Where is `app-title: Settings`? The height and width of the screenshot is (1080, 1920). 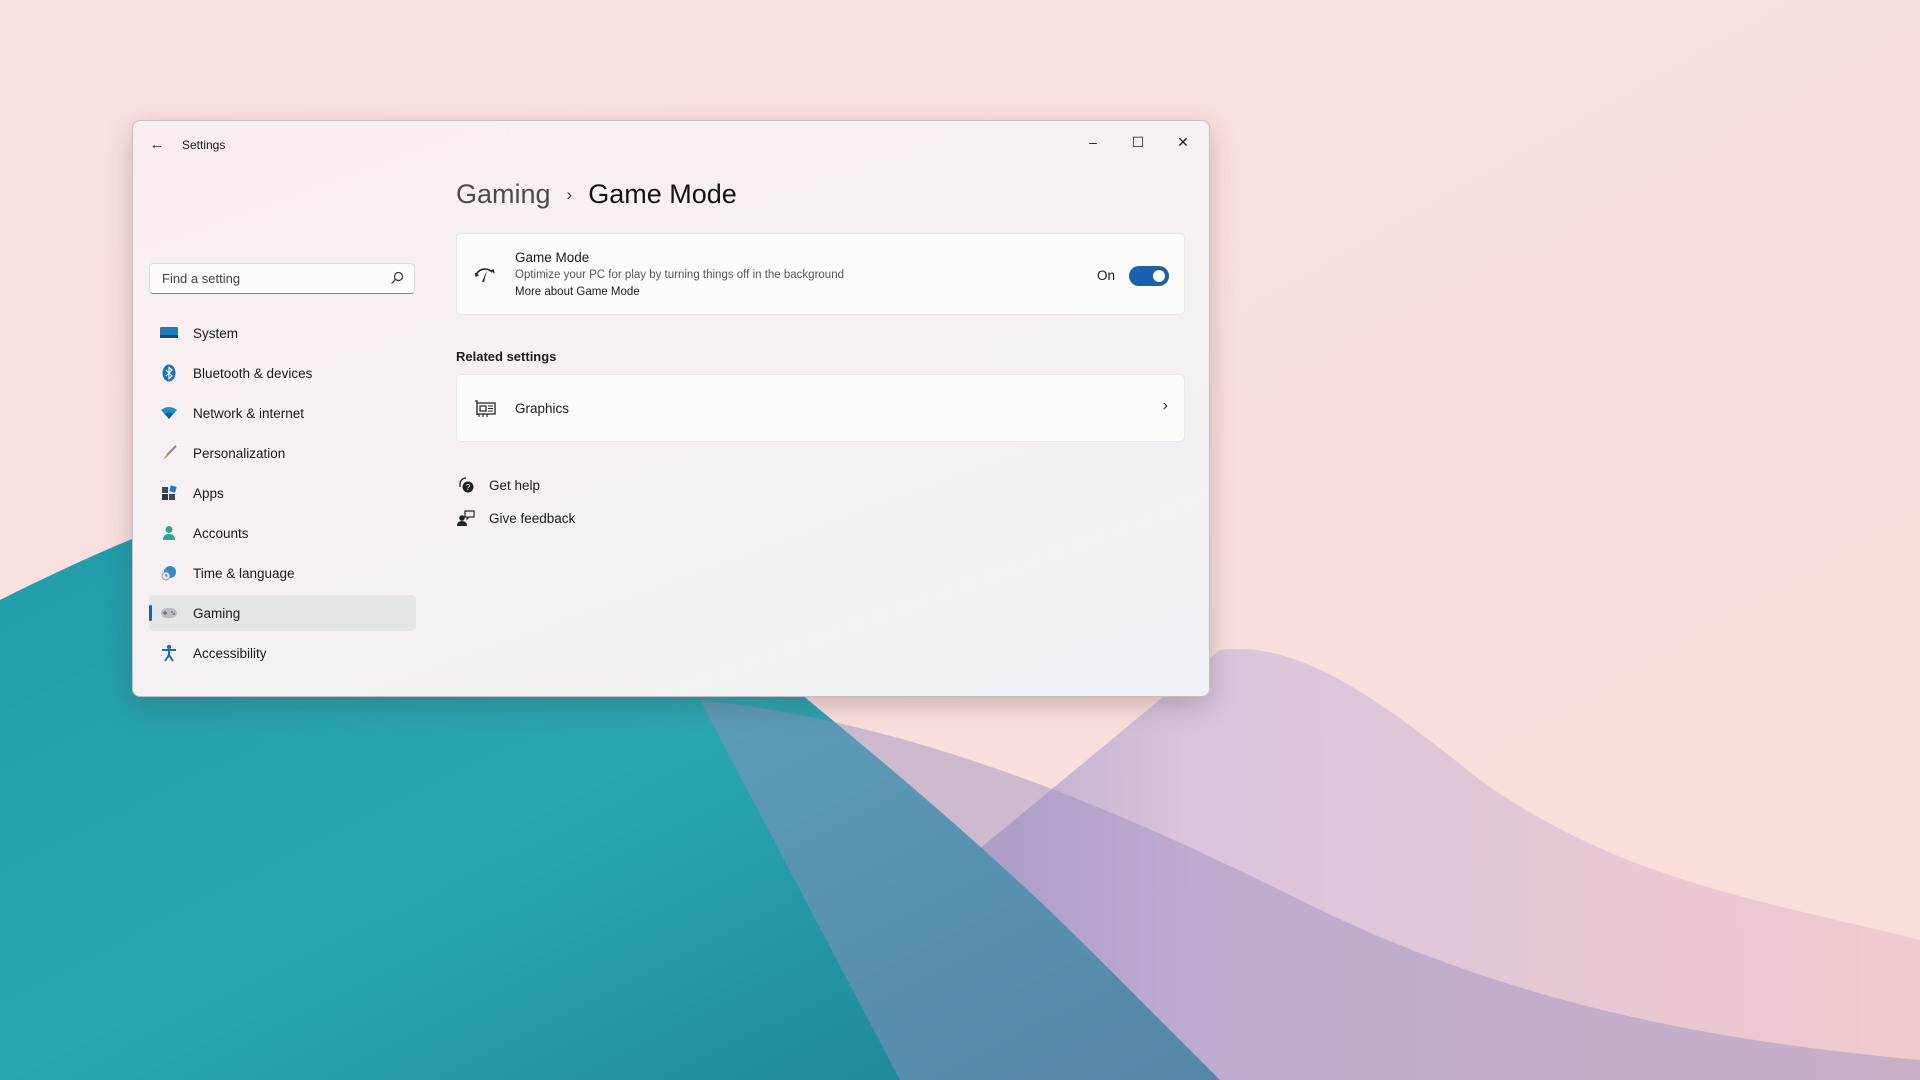
app-title: Settings is located at coordinates (204, 145).